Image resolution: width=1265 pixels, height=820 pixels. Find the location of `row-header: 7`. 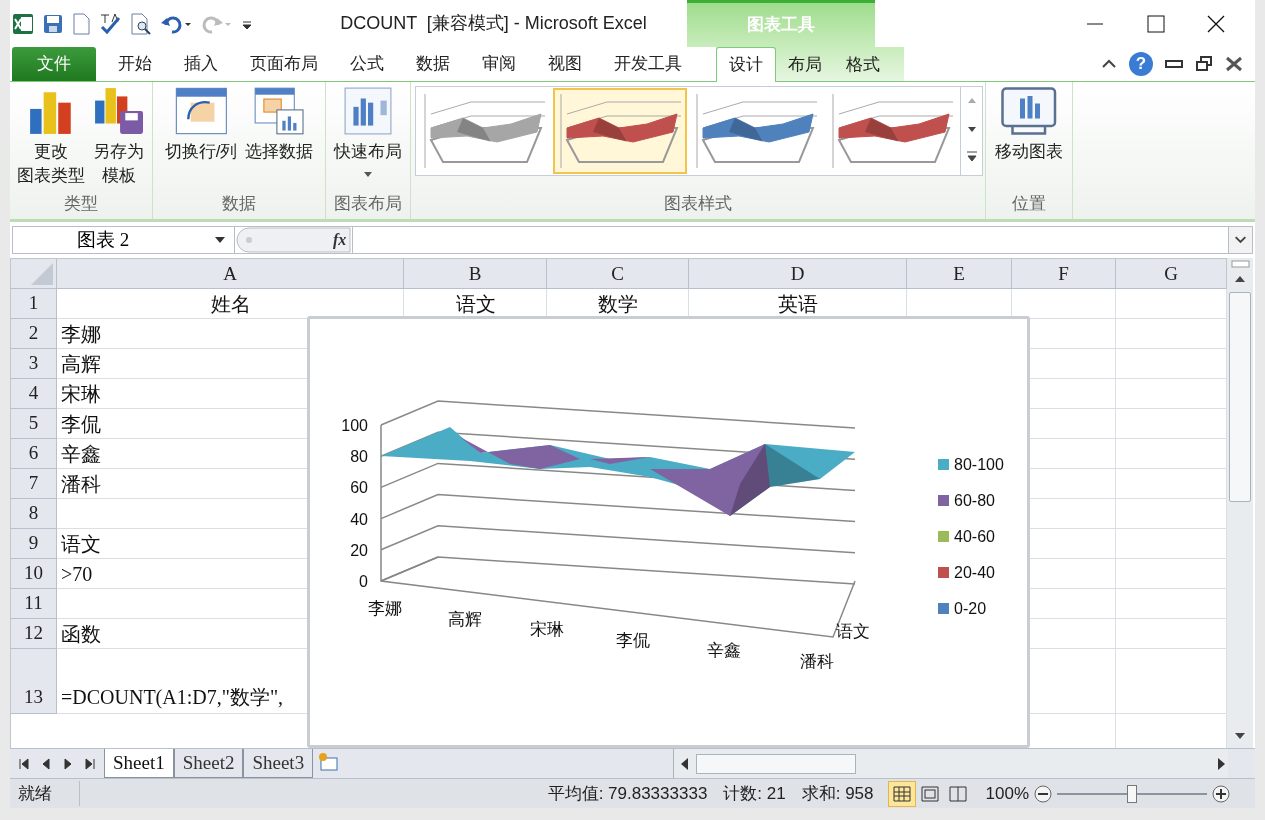

row-header: 7 is located at coordinates (34, 484).